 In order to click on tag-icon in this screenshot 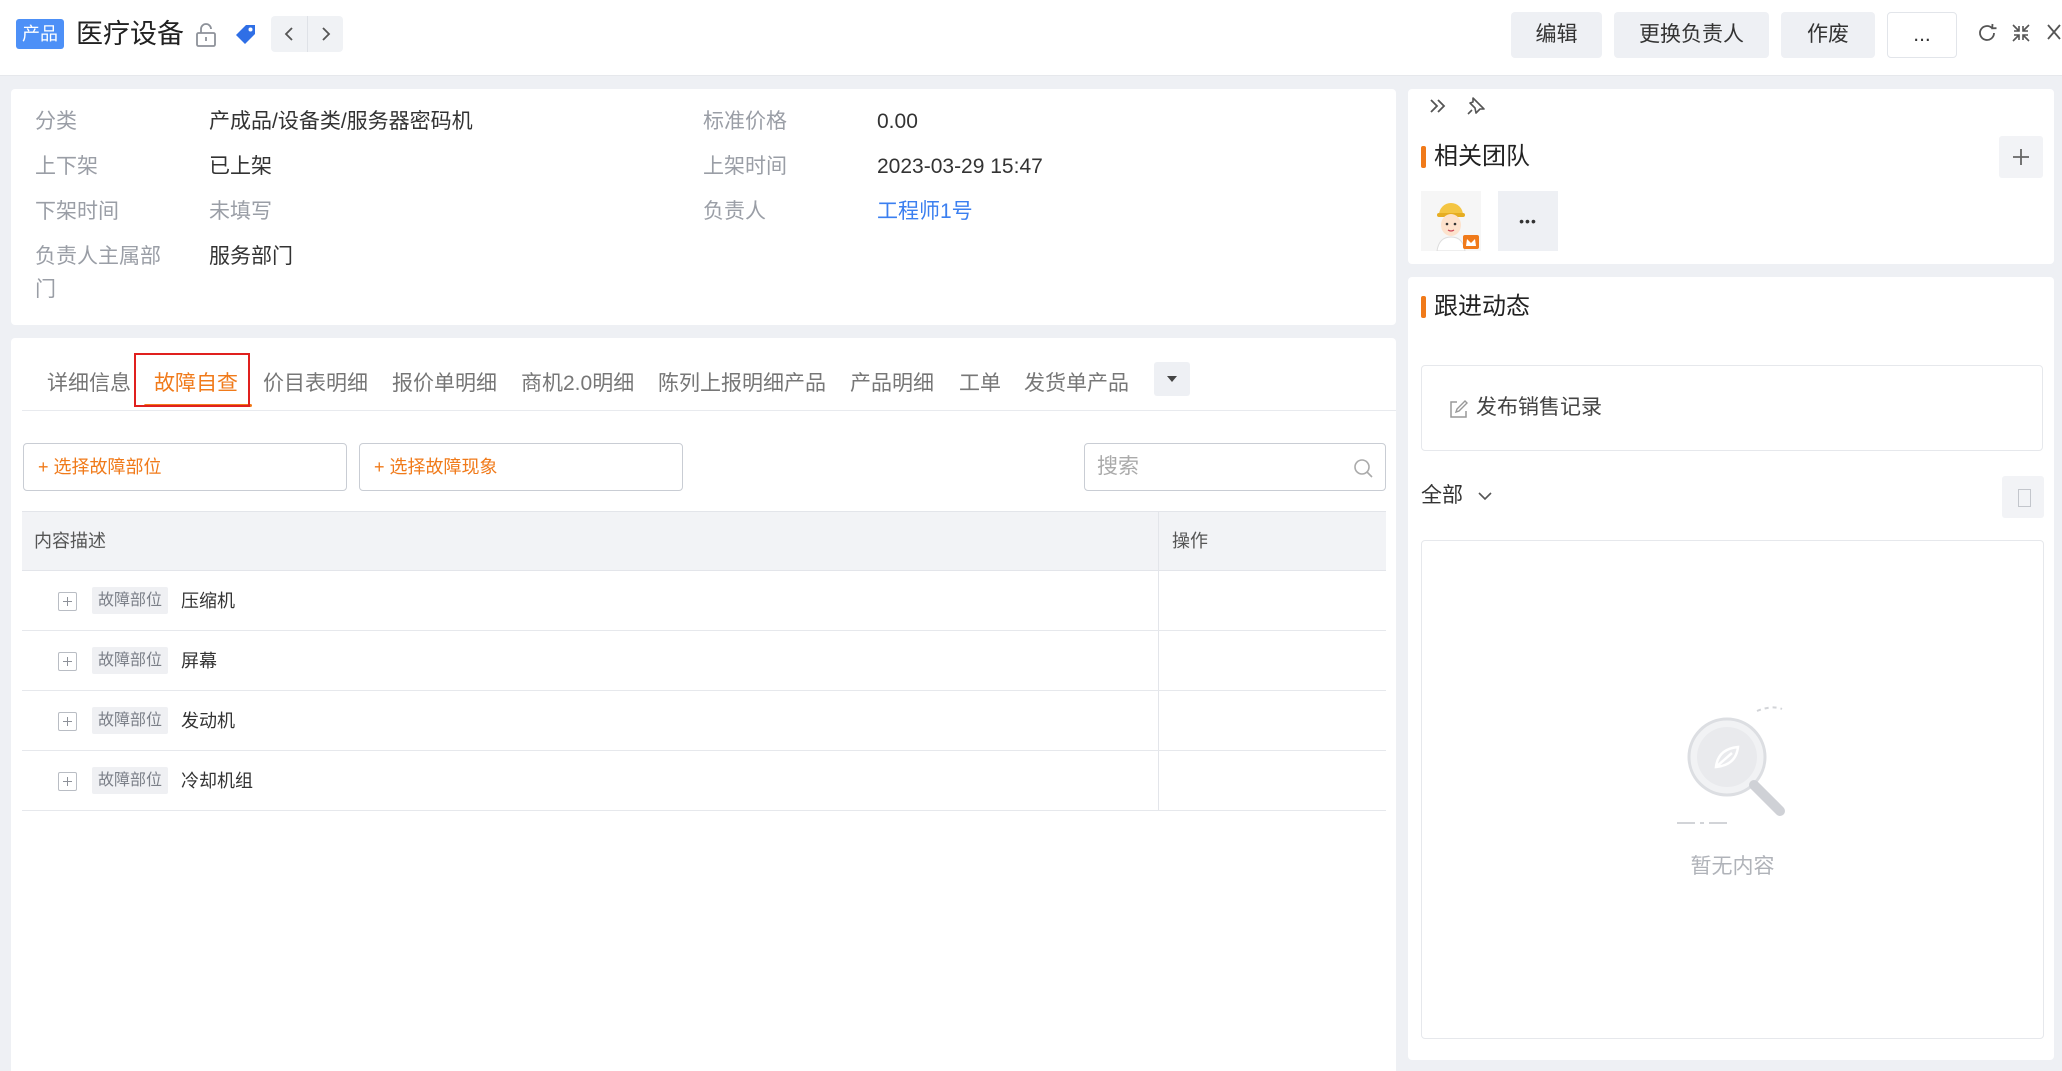, I will do `click(246, 35)`.